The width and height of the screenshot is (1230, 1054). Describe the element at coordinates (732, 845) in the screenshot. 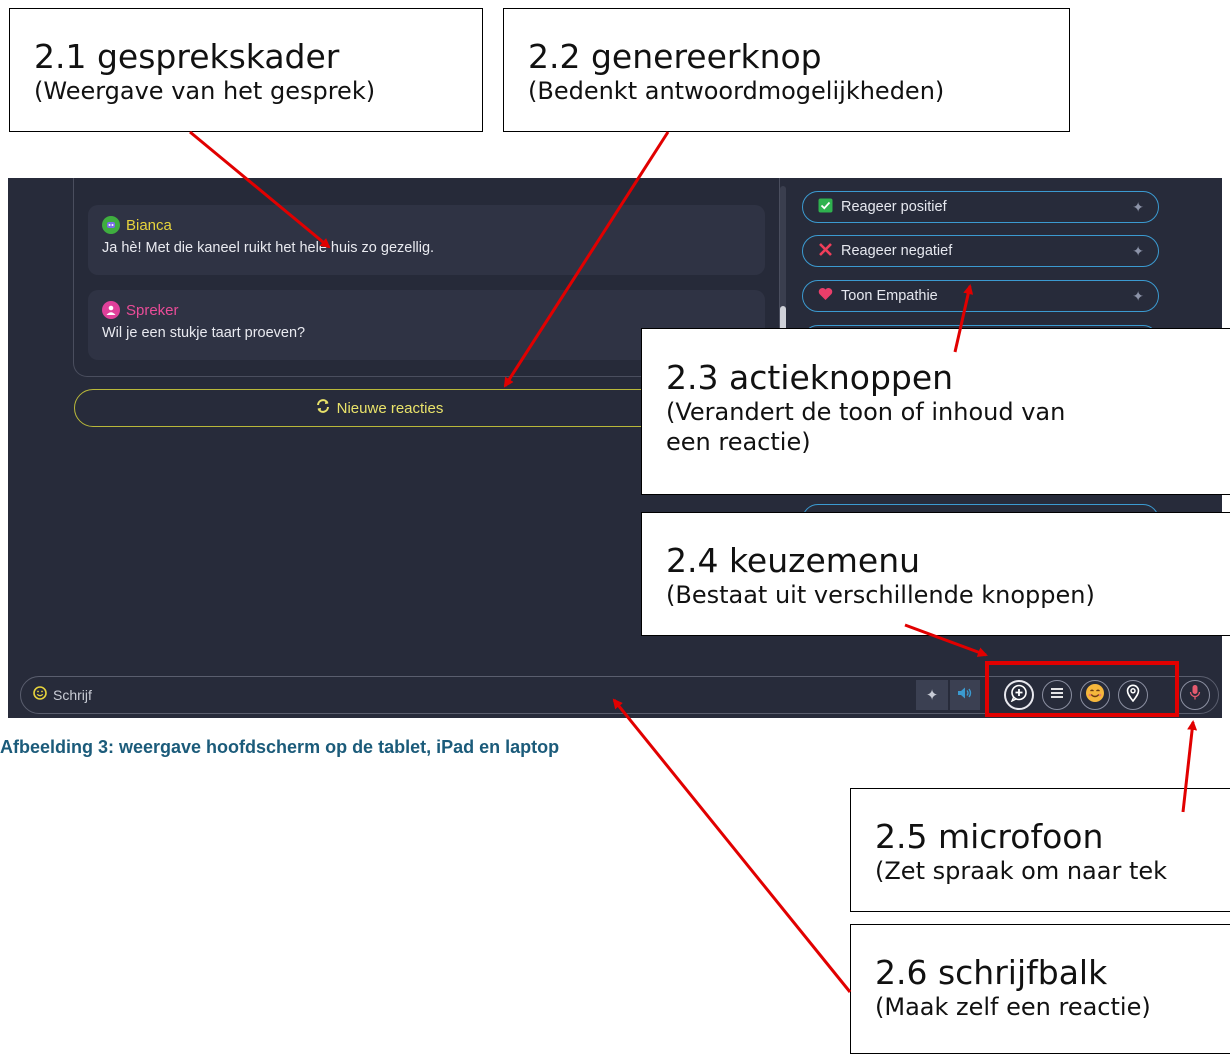

I see `arrow-write-bar` at that location.